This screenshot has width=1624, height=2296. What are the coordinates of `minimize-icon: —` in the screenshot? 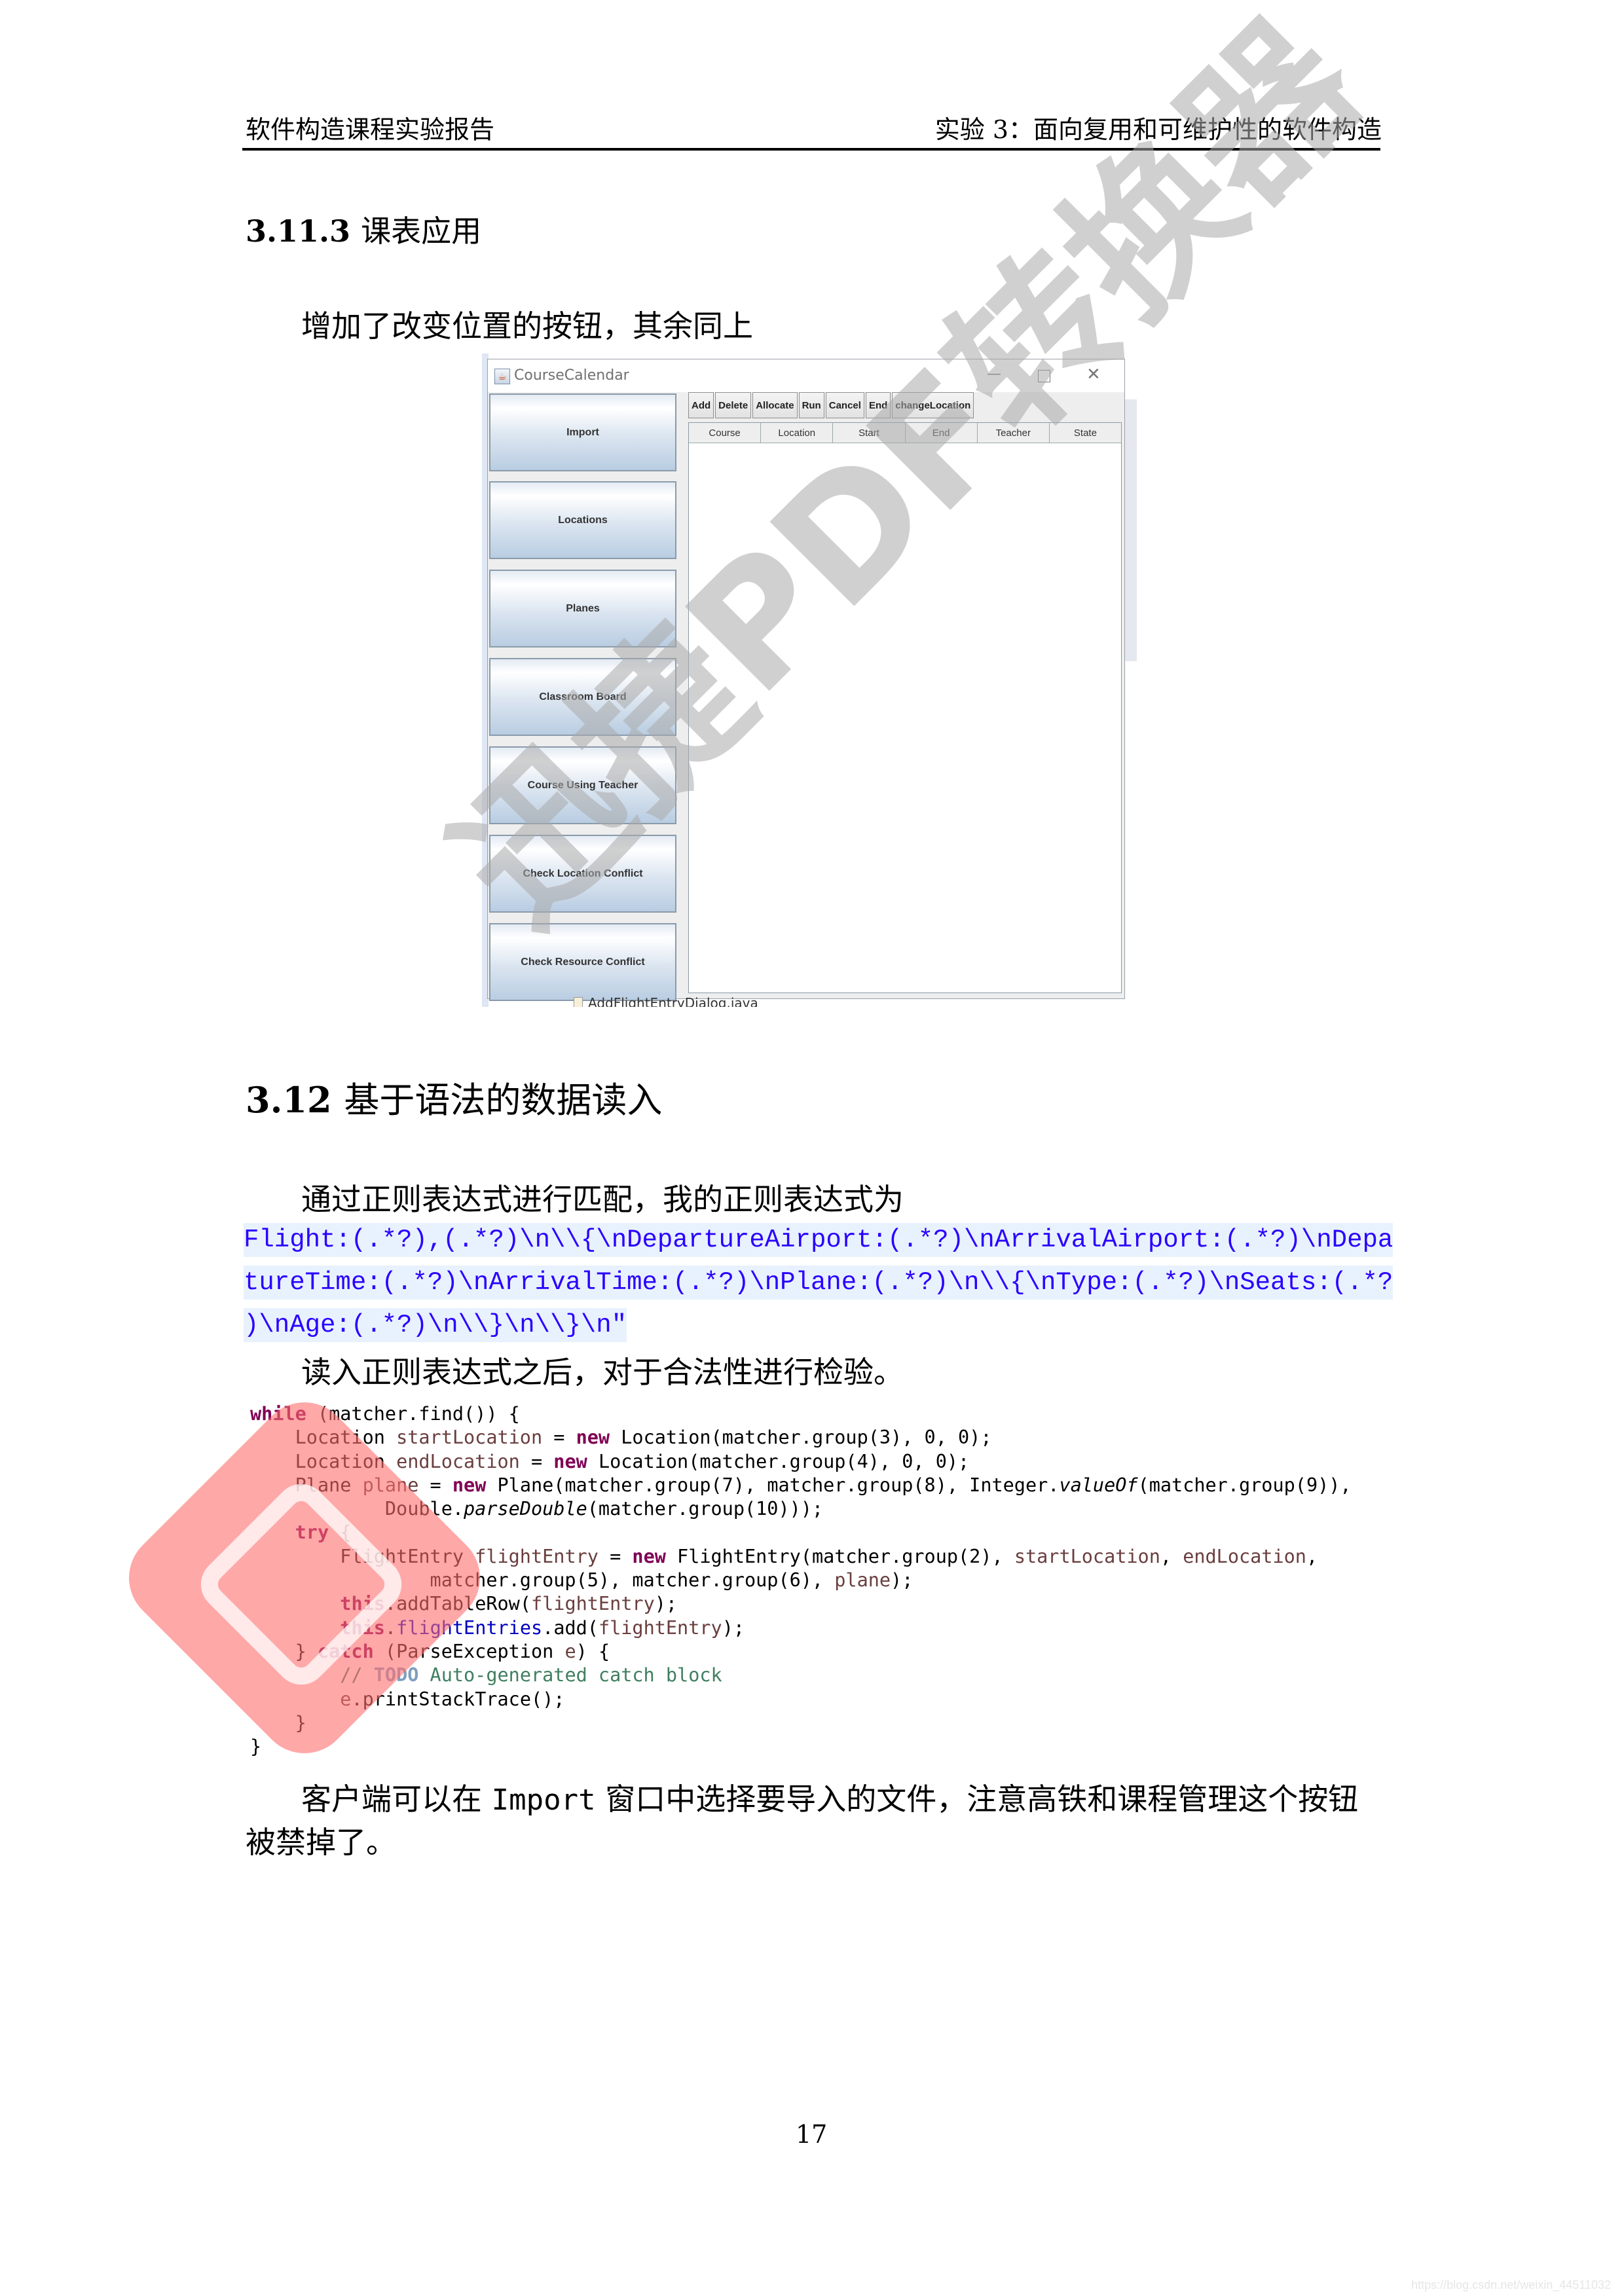 It's located at (994, 374).